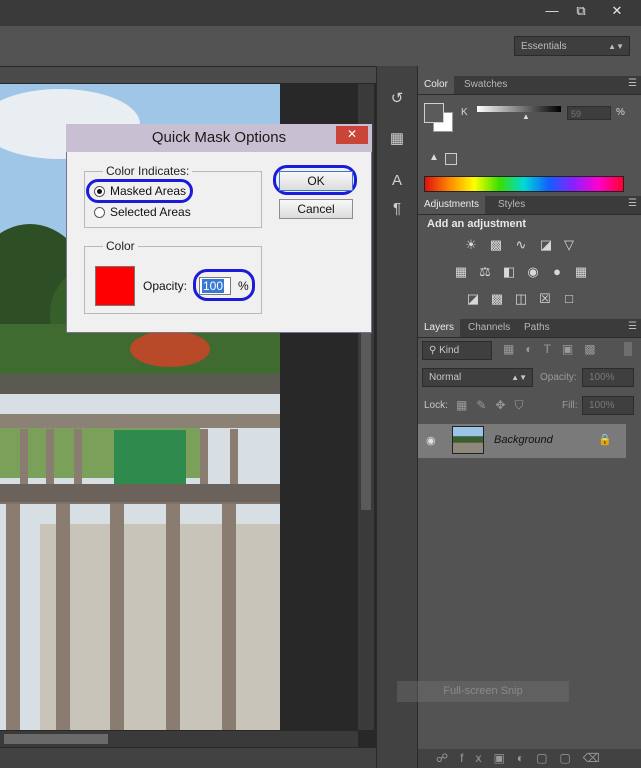 This screenshot has width=641, height=768. Describe the element at coordinates (483, 691) in the screenshot. I see `snip-overlay: Full-screen Snip` at that location.